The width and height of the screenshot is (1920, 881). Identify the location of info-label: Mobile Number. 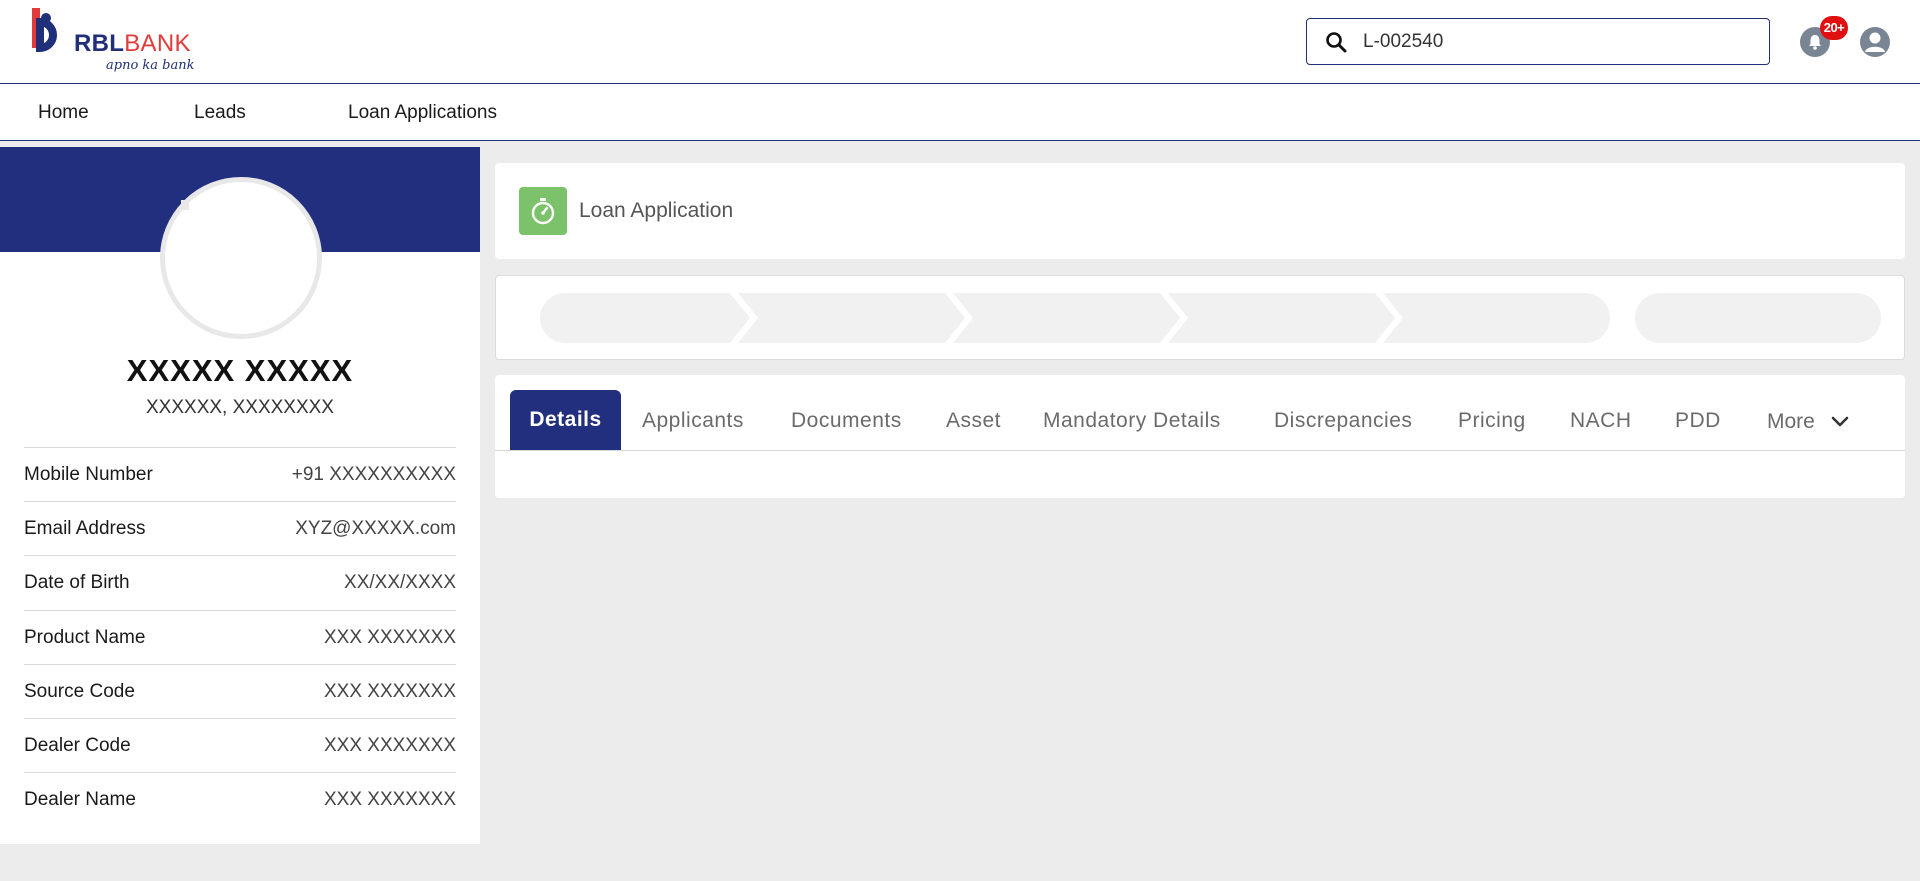
(88, 474).